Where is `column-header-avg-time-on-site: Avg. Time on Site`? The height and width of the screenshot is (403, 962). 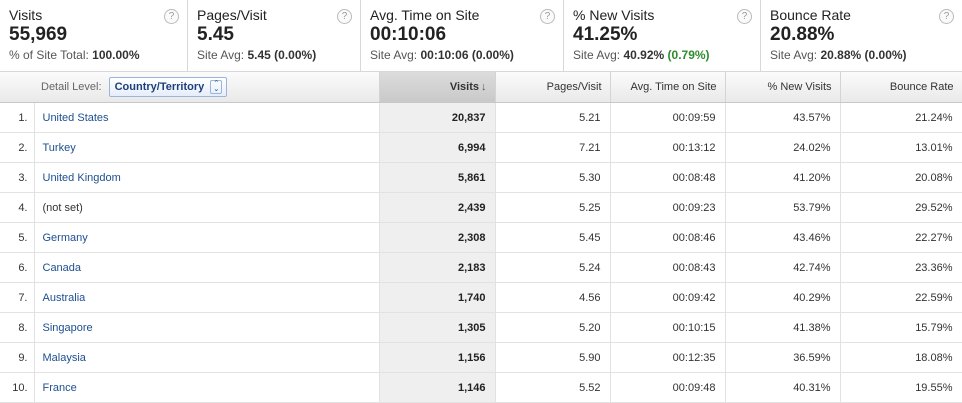
column-header-avg-time-on-site: Avg. Time on Site is located at coordinates (668, 87).